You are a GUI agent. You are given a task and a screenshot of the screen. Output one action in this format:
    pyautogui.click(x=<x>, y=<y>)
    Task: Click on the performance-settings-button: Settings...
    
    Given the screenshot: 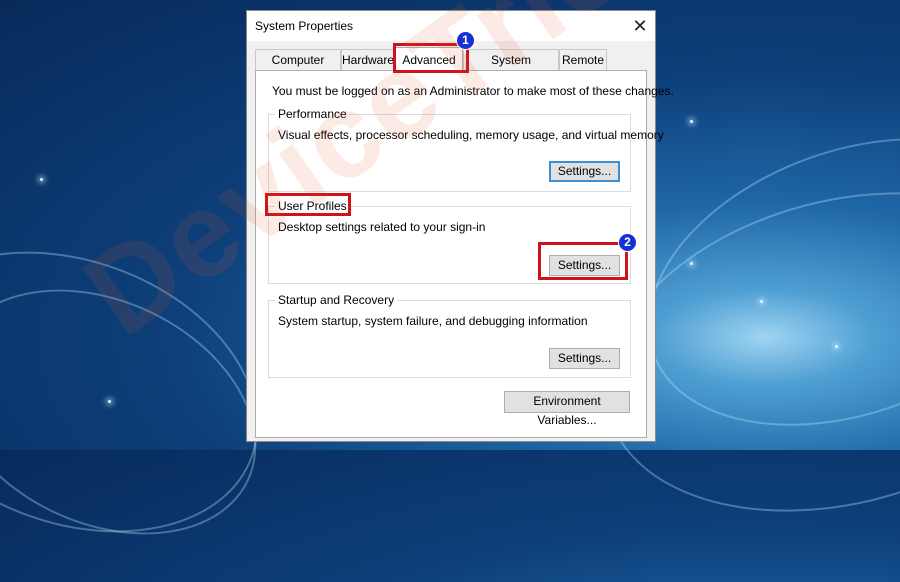 What is the action you would take?
    pyautogui.click(x=584, y=171)
    